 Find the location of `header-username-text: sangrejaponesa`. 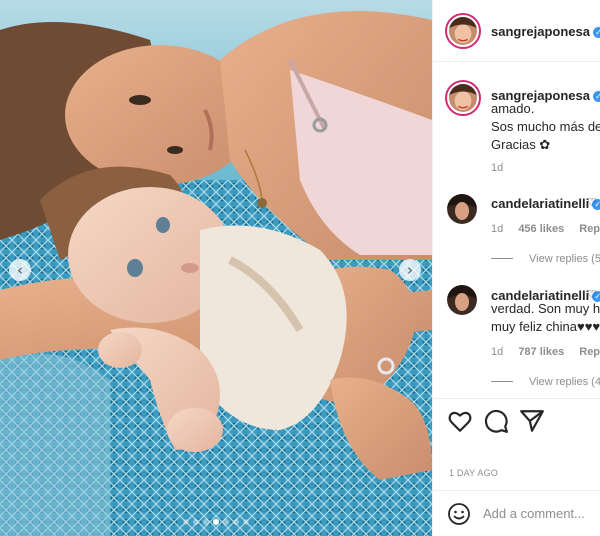

header-username-text: sangrejaponesa is located at coordinates (540, 31).